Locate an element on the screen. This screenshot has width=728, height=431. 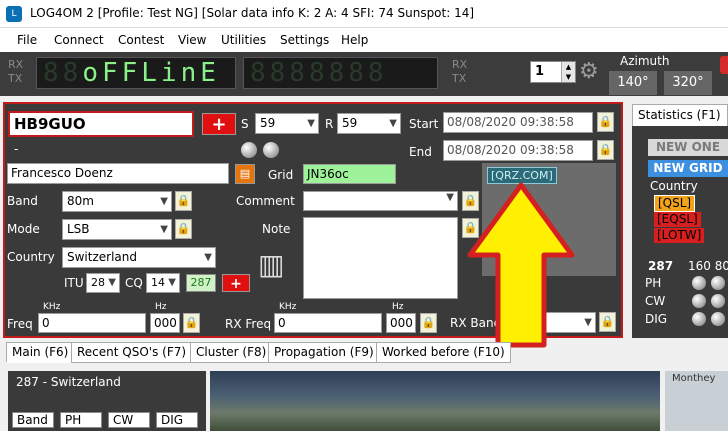
dxcc-badge: 287 is located at coordinates (201, 283).